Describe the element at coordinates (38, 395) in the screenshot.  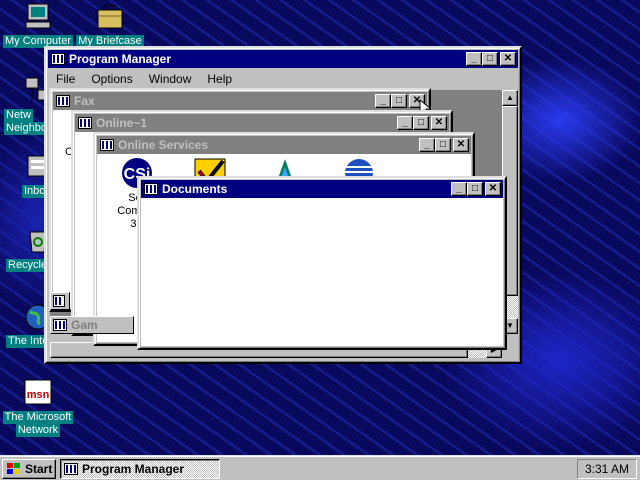
I see `svg-text: msn` at that location.